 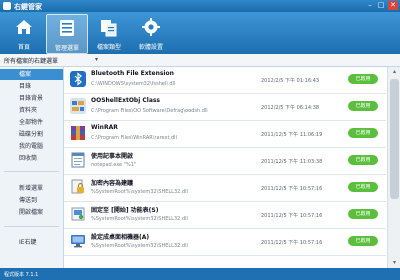 I want to click on sidebar-item-new-menu: 新增選單, so click(x=31, y=188).